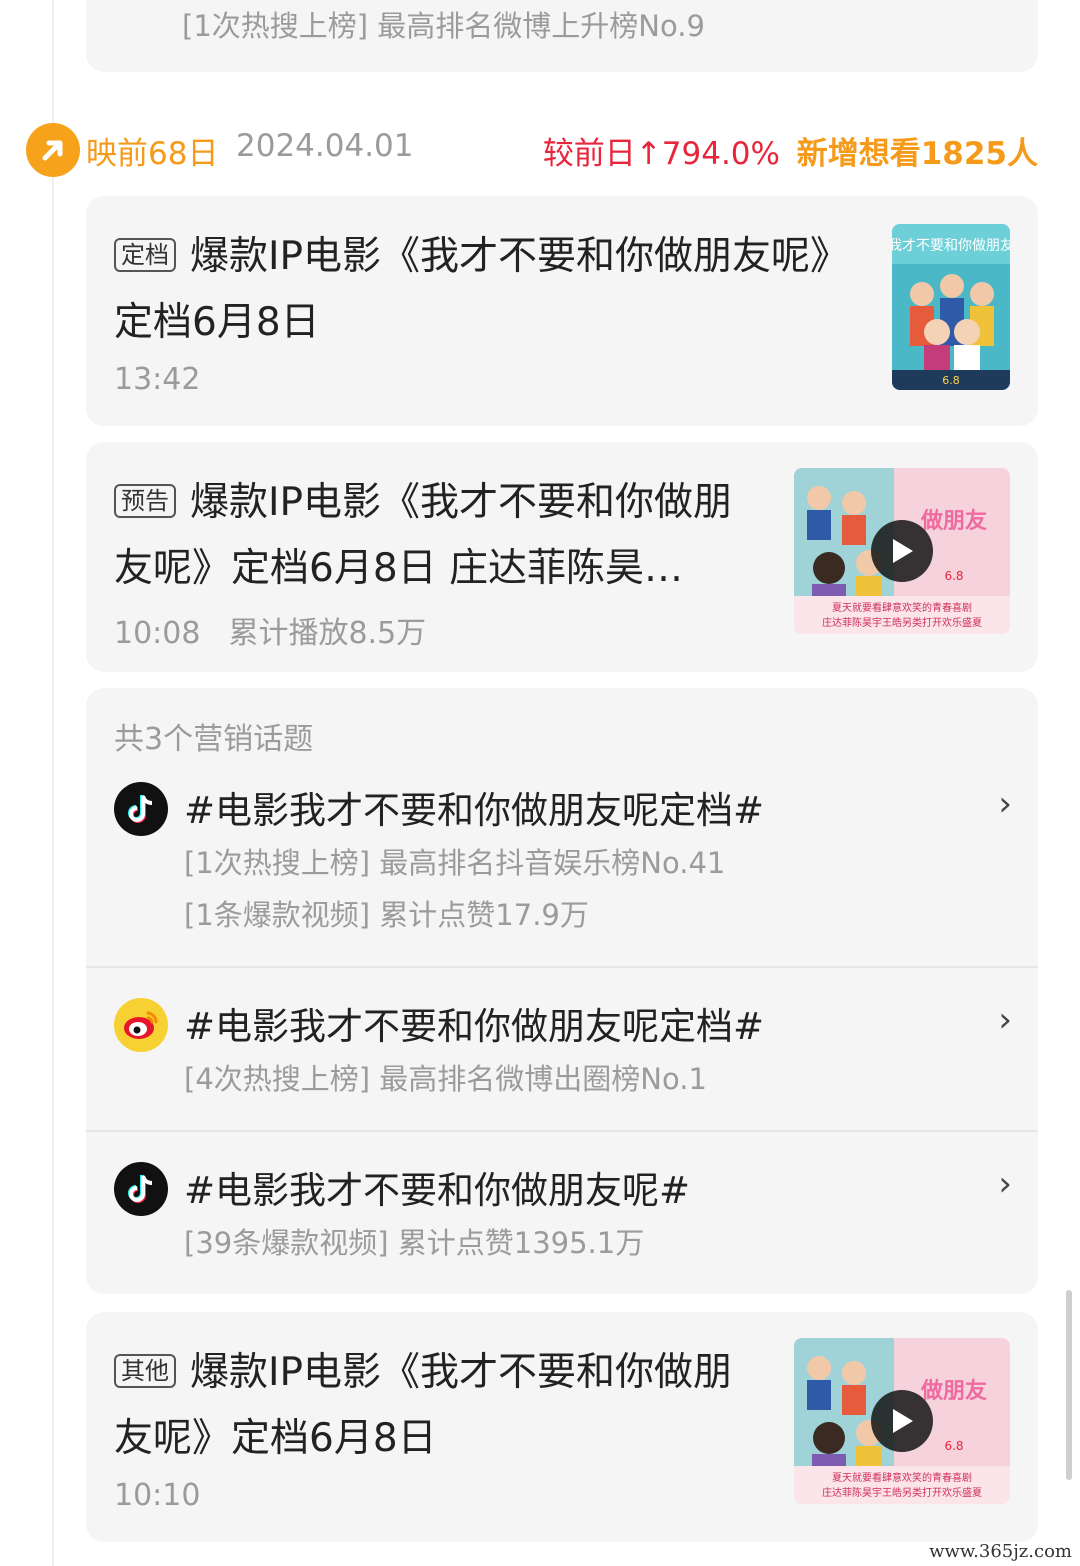 The image size is (1080, 1566). What do you see at coordinates (661, 154) in the screenshot?
I see `day-change-percent: 较前日↑794.0%` at bounding box center [661, 154].